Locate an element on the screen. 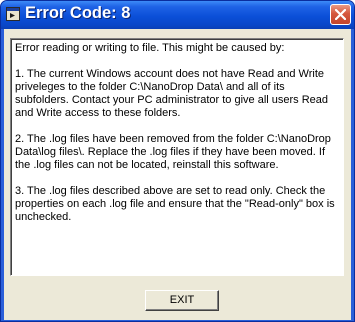 This screenshot has width=355, height=322. app-window-icon is located at coordinates (13, 14).